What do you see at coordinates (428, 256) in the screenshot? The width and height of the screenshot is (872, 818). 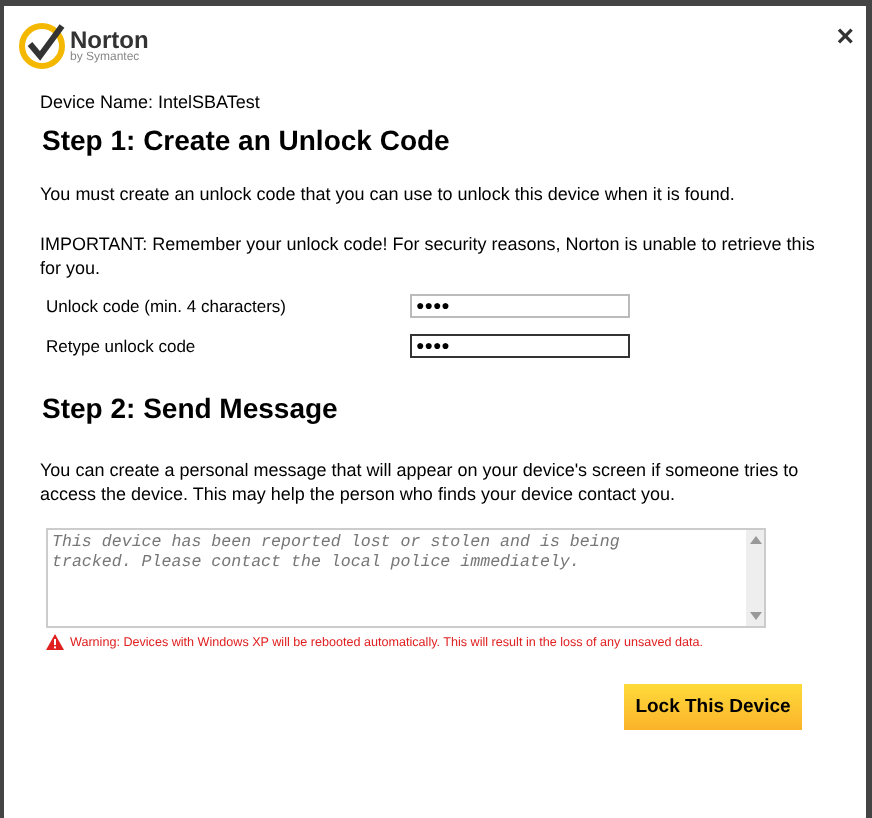 I see `important-text: IMPORTANT: Remember your unlock code! For security reasons, Norton is unable to retrieve this for you.` at bounding box center [428, 256].